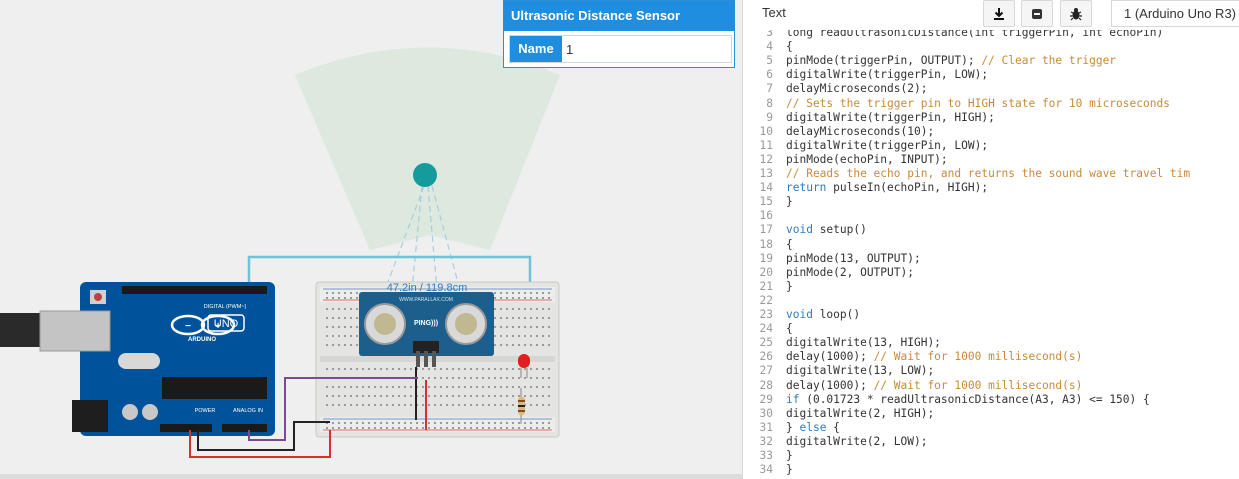  What do you see at coordinates (999, 13) in the screenshot?
I see `download-button` at bounding box center [999, 13].